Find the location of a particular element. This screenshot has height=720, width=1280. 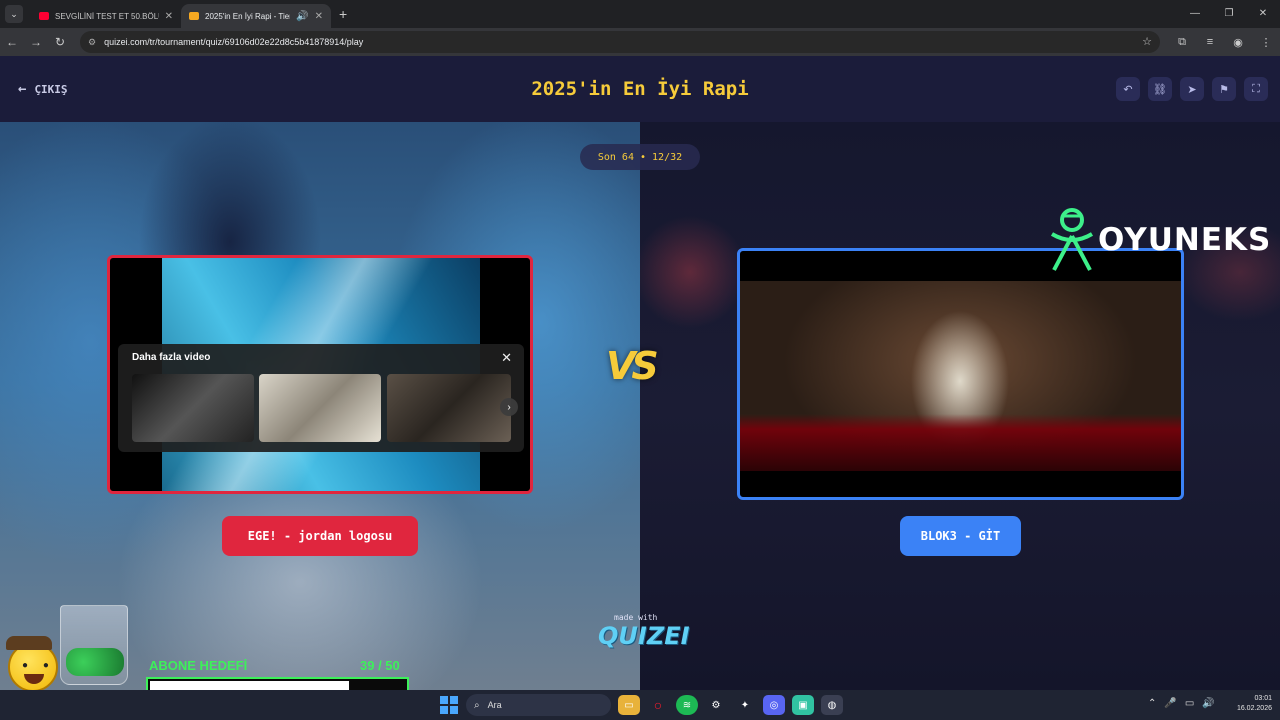

pick-left-button: EGE! - jordan logosu is located at coordinates (320, 536).